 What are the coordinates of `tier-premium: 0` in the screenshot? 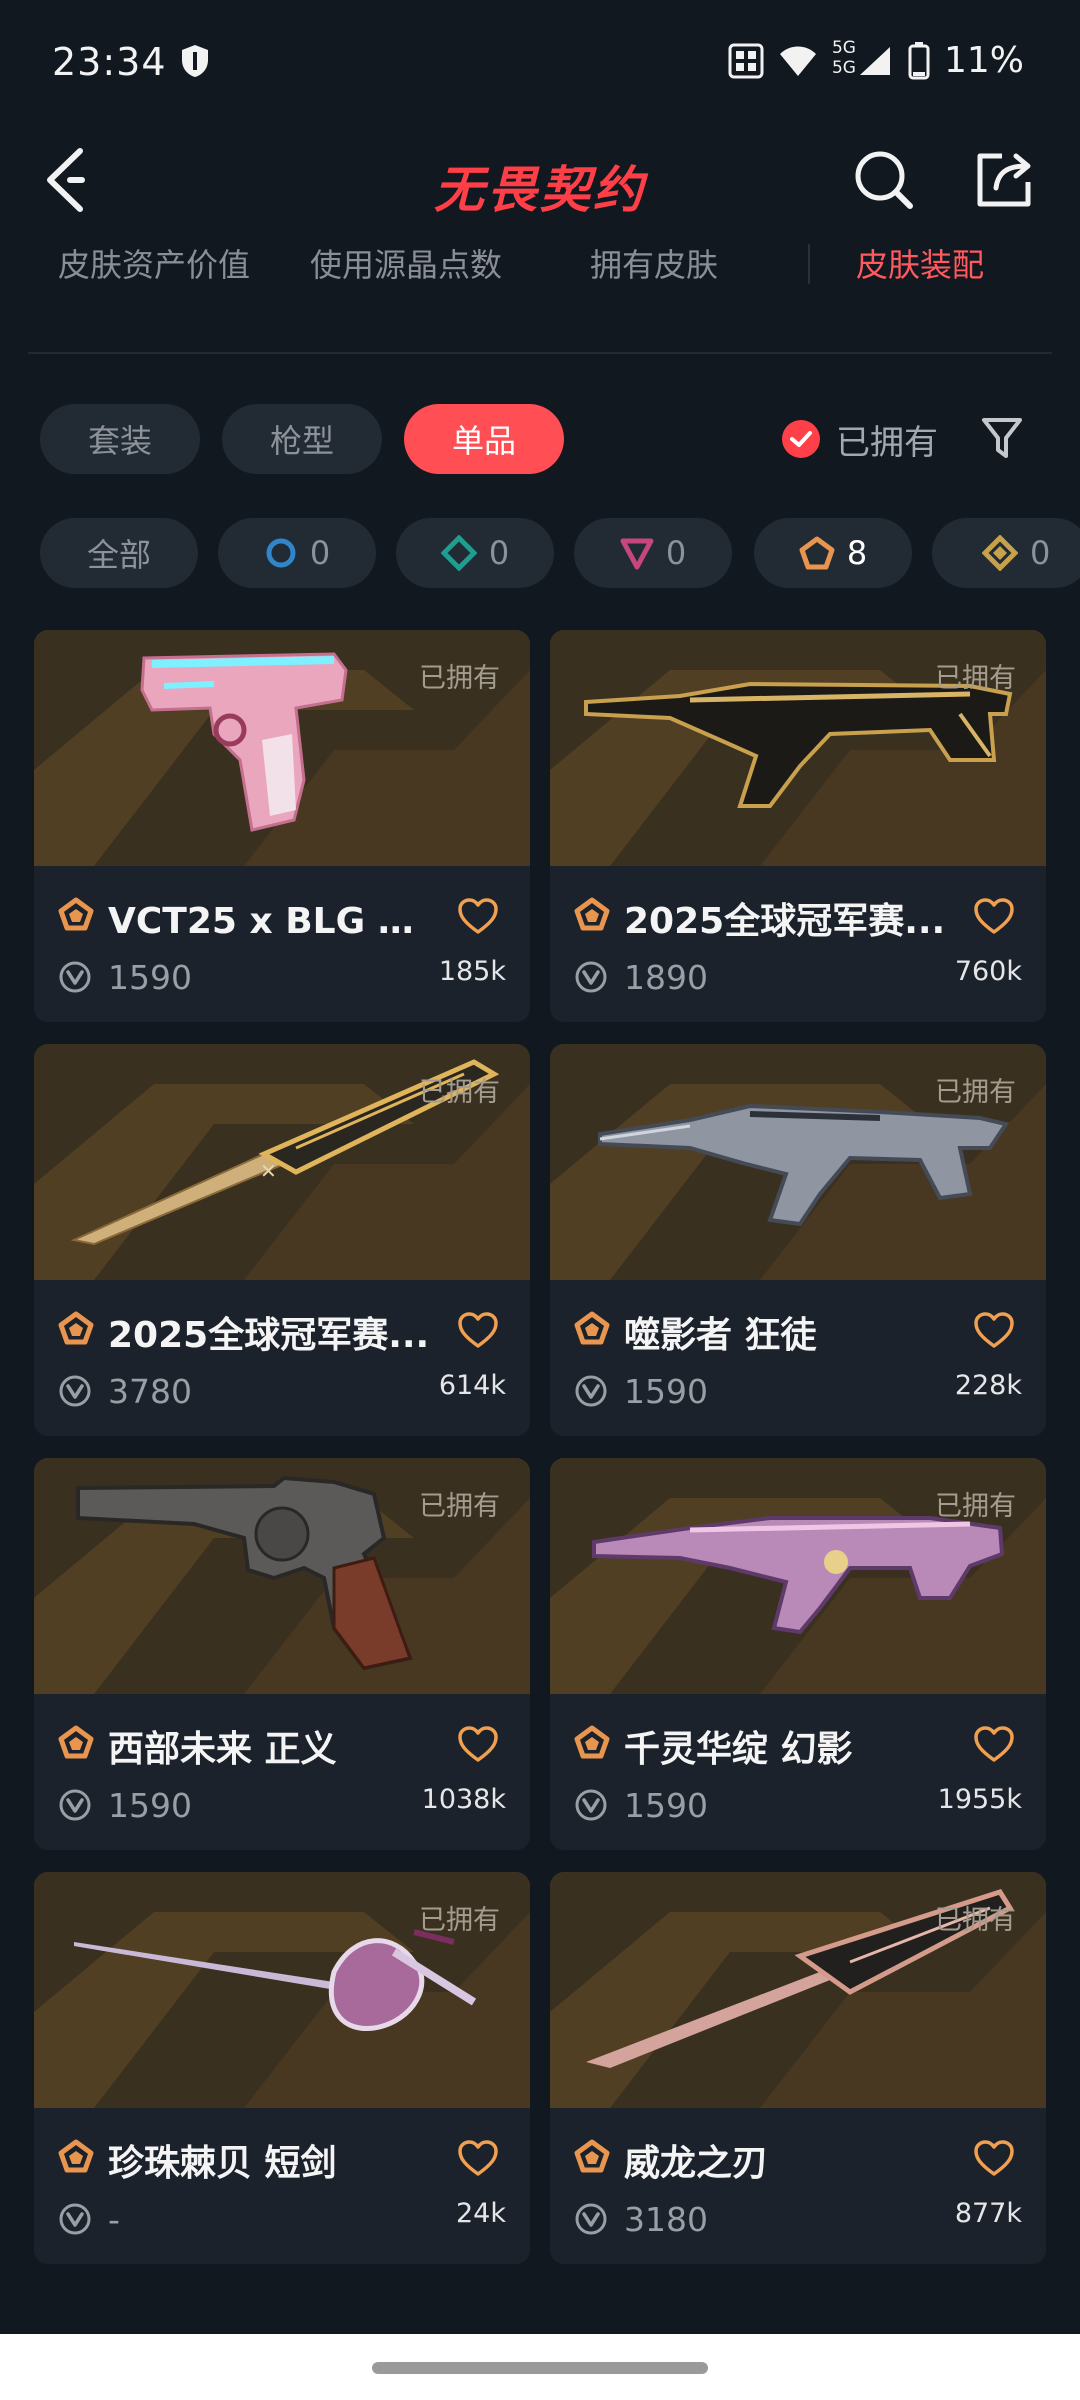 It's located at (653, 553).